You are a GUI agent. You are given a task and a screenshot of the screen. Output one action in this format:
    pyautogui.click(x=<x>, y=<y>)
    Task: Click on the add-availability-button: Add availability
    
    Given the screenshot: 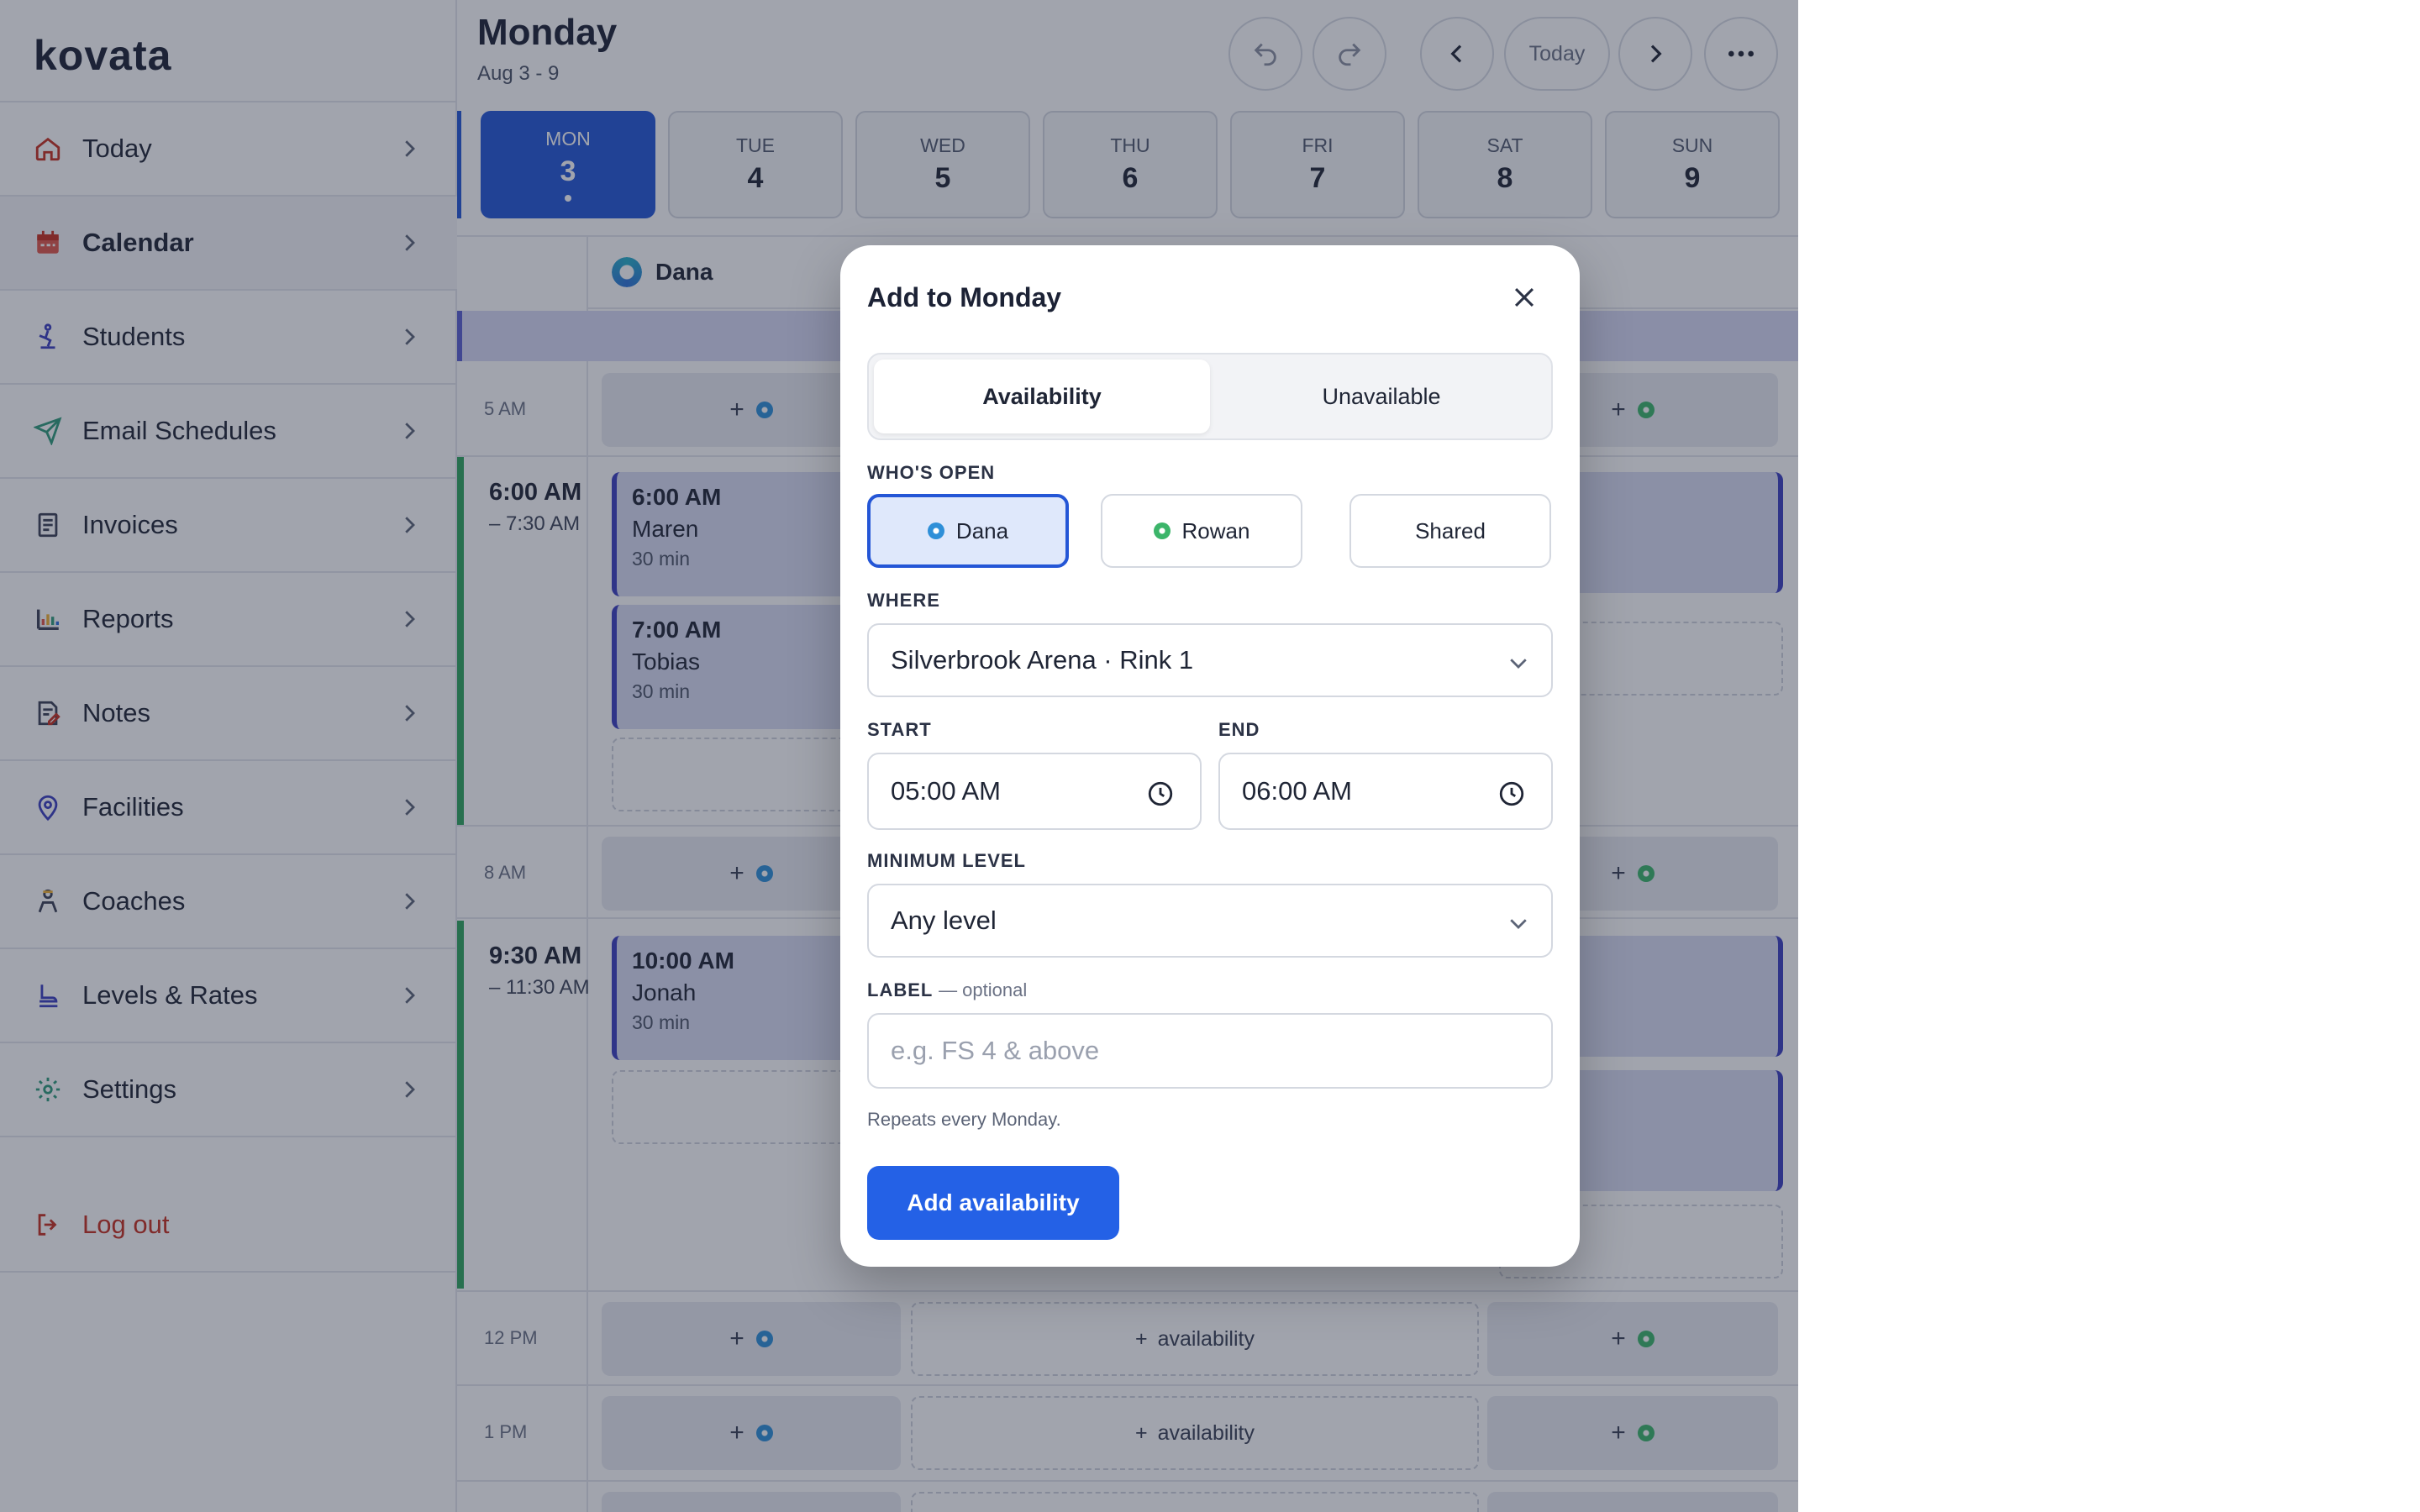 What is the action you would take?
    pyautogui.click(x=993, y=1203)
    